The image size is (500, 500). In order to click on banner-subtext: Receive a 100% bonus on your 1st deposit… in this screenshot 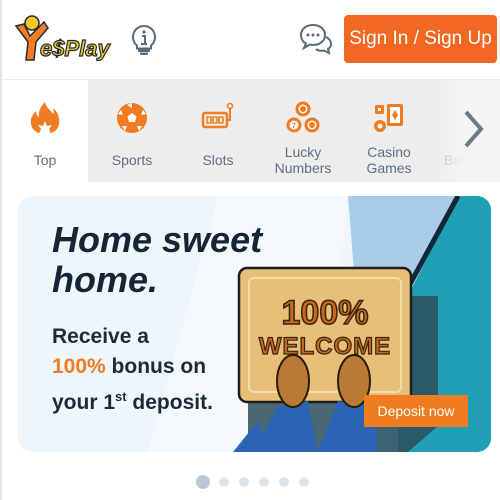, I will do `click(132, 370)`.